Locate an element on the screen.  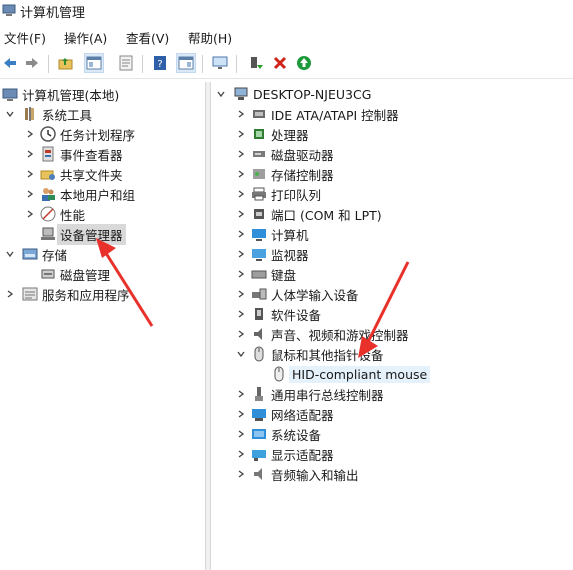
disk-management-icon is located at coordinates (48, 274).